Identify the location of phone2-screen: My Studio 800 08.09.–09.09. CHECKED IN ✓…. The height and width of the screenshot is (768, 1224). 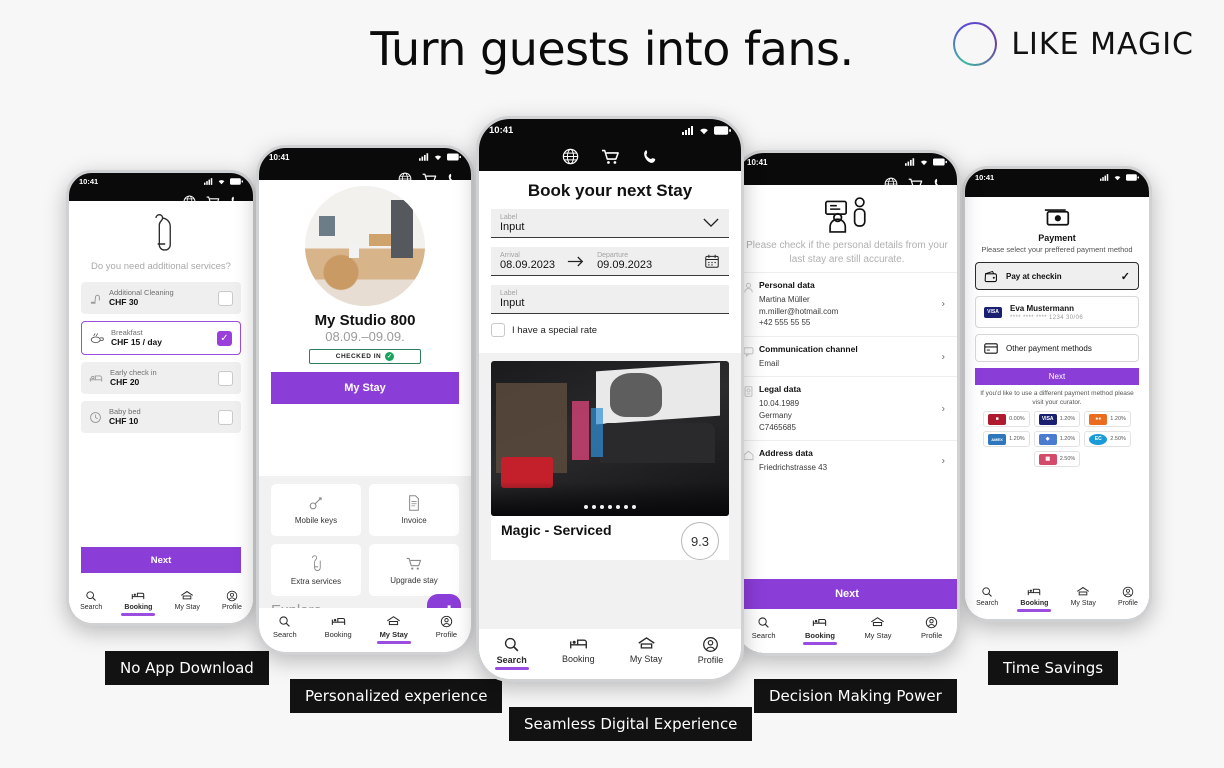
(365, 416).